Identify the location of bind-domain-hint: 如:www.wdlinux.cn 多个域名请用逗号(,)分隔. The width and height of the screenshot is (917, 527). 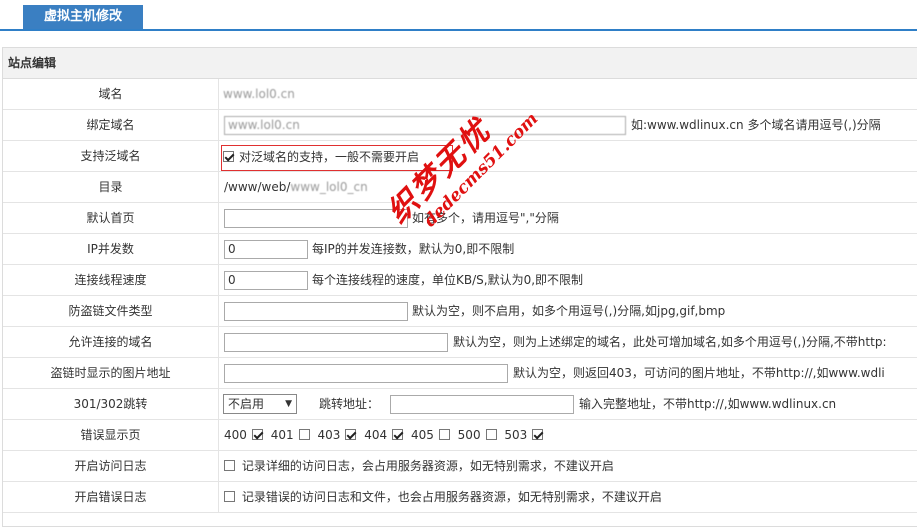
(756, 125).